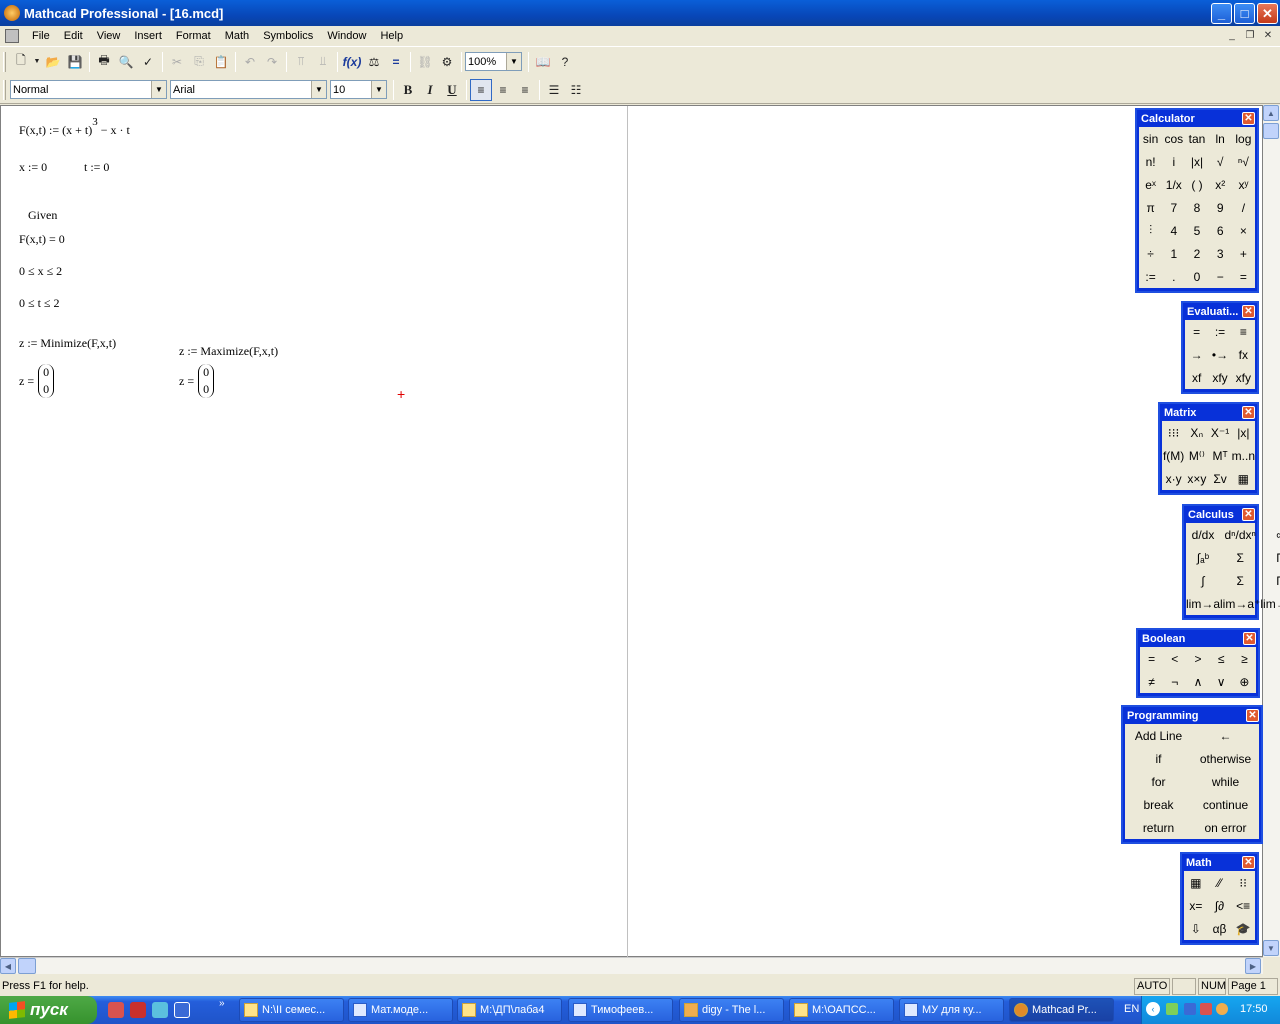 This screenshot has width=1280, height=1024. Describe the element at coordinates (126, 62) in the screenshot. I see `print-preview-icon: 🔍` at that location.